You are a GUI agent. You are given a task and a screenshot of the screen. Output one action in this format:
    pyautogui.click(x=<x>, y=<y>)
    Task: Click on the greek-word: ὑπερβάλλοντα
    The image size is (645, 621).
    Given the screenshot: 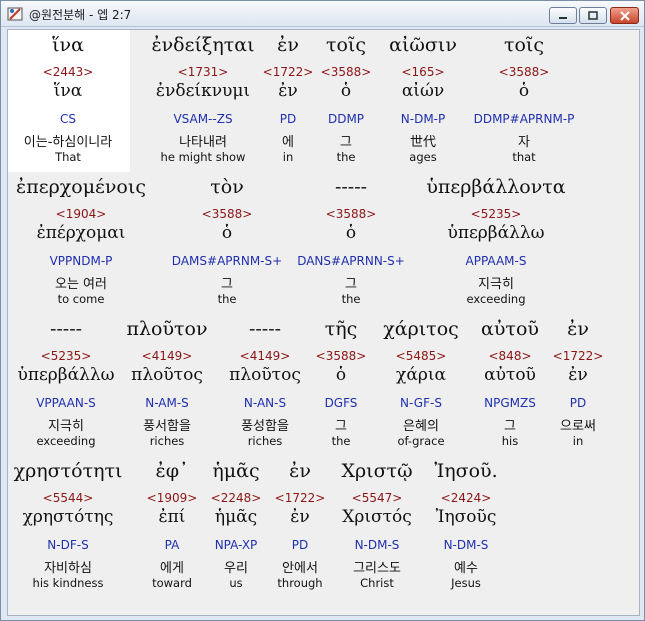 What is the action you would take?
    pyautogui.click(x=495, y=187)
    